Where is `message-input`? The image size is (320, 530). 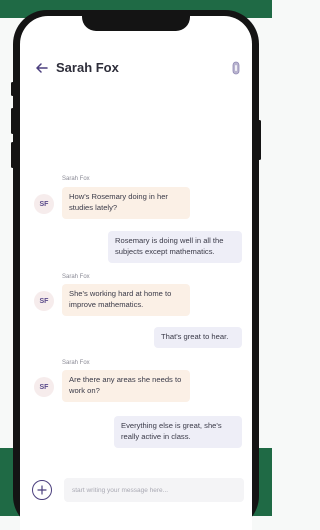 message-input is located at coordinates (154, 490).